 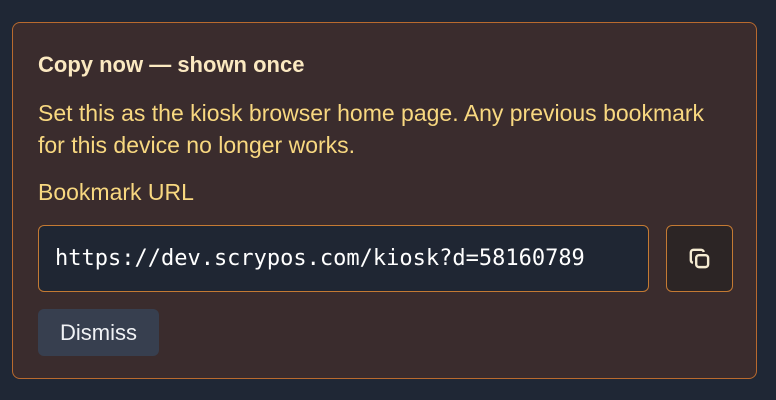 I want to click on notice-heading: Copy now — shown once, so click(x=171, y=64).